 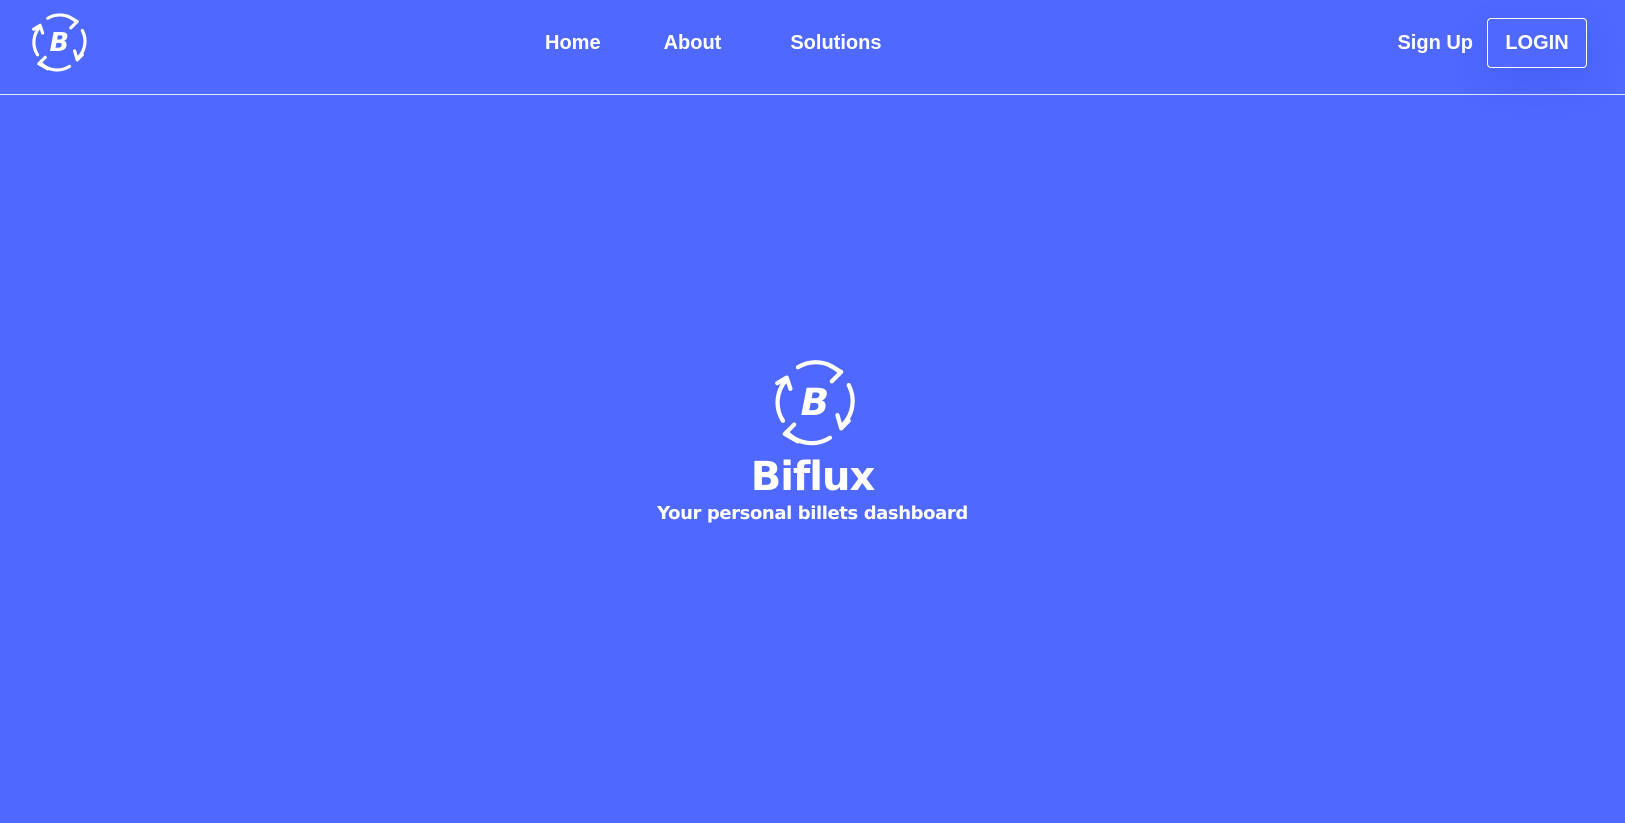 I want to click on nav-about-link: About, so click(x=693, y=43).